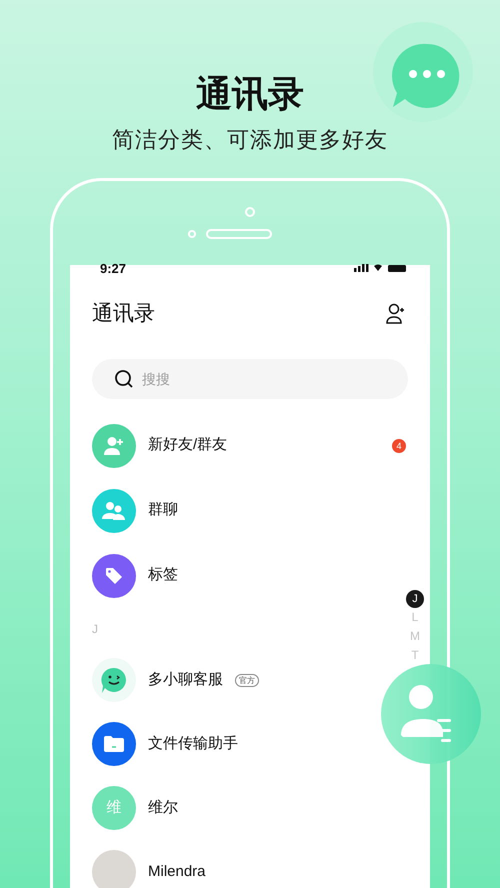 Image resolution: width=500 pixels, height=888 pixels. What do you see at coordinates (239, 234) in the screenshot?
I see `speaker-icon` at bounding box center [239, 234].